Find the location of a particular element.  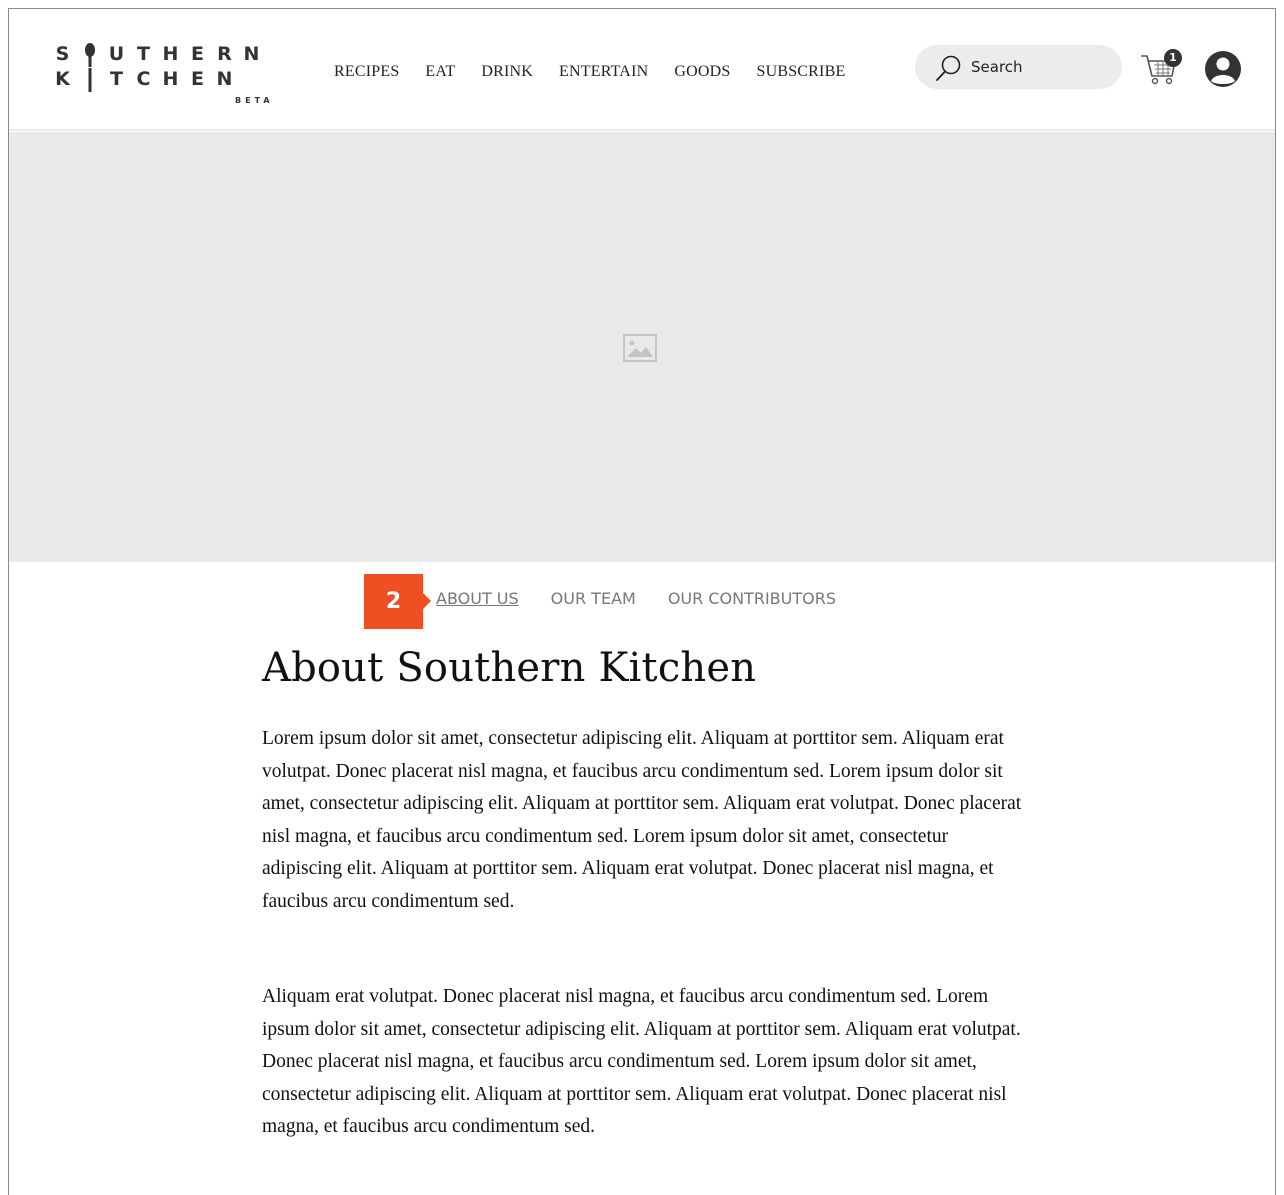

logo-letter: H is located at coordinates (170, 79).